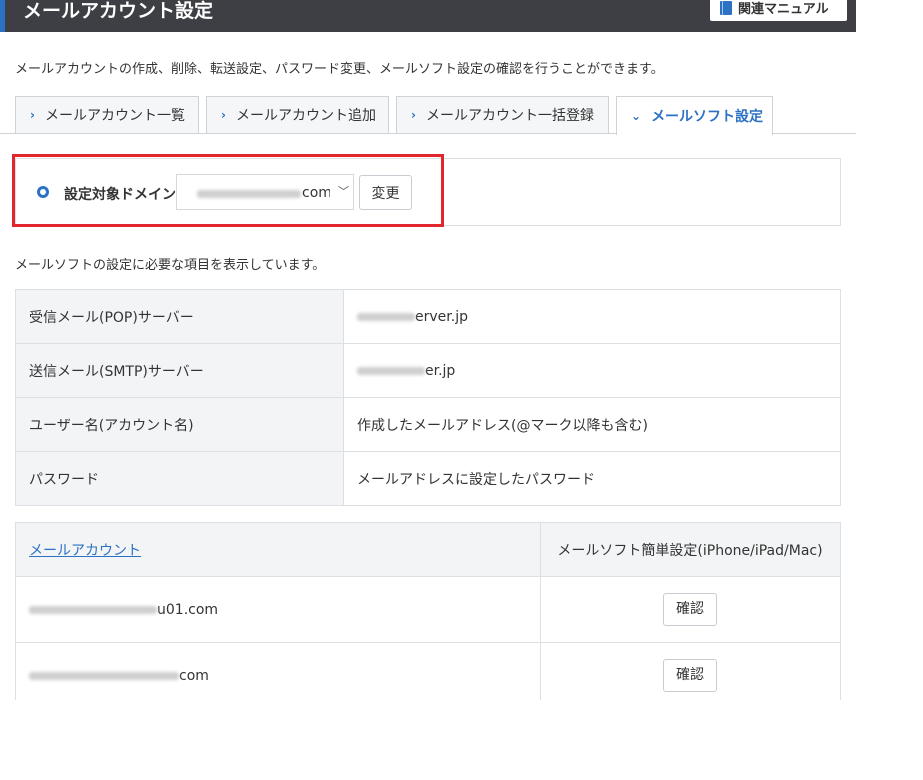  I want to click on tab-mail-software-settings: ⌄ メールソフト設定, so click(694, 115).